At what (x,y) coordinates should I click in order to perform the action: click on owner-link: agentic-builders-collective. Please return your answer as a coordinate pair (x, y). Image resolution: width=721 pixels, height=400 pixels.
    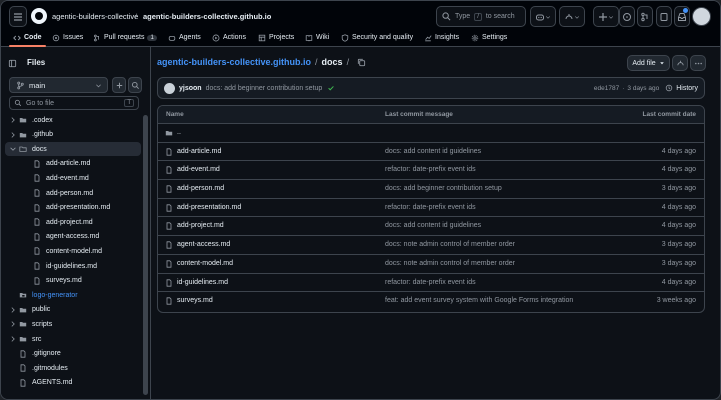
    Looking at the image, I should click on (95, 16).